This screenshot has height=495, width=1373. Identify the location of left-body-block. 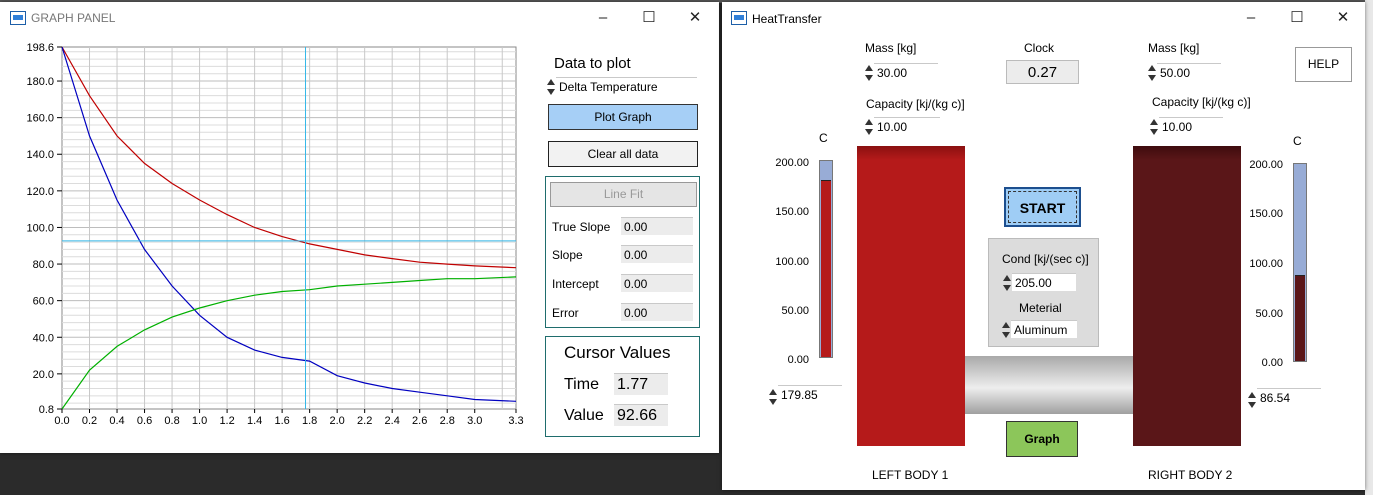
(911, 296).